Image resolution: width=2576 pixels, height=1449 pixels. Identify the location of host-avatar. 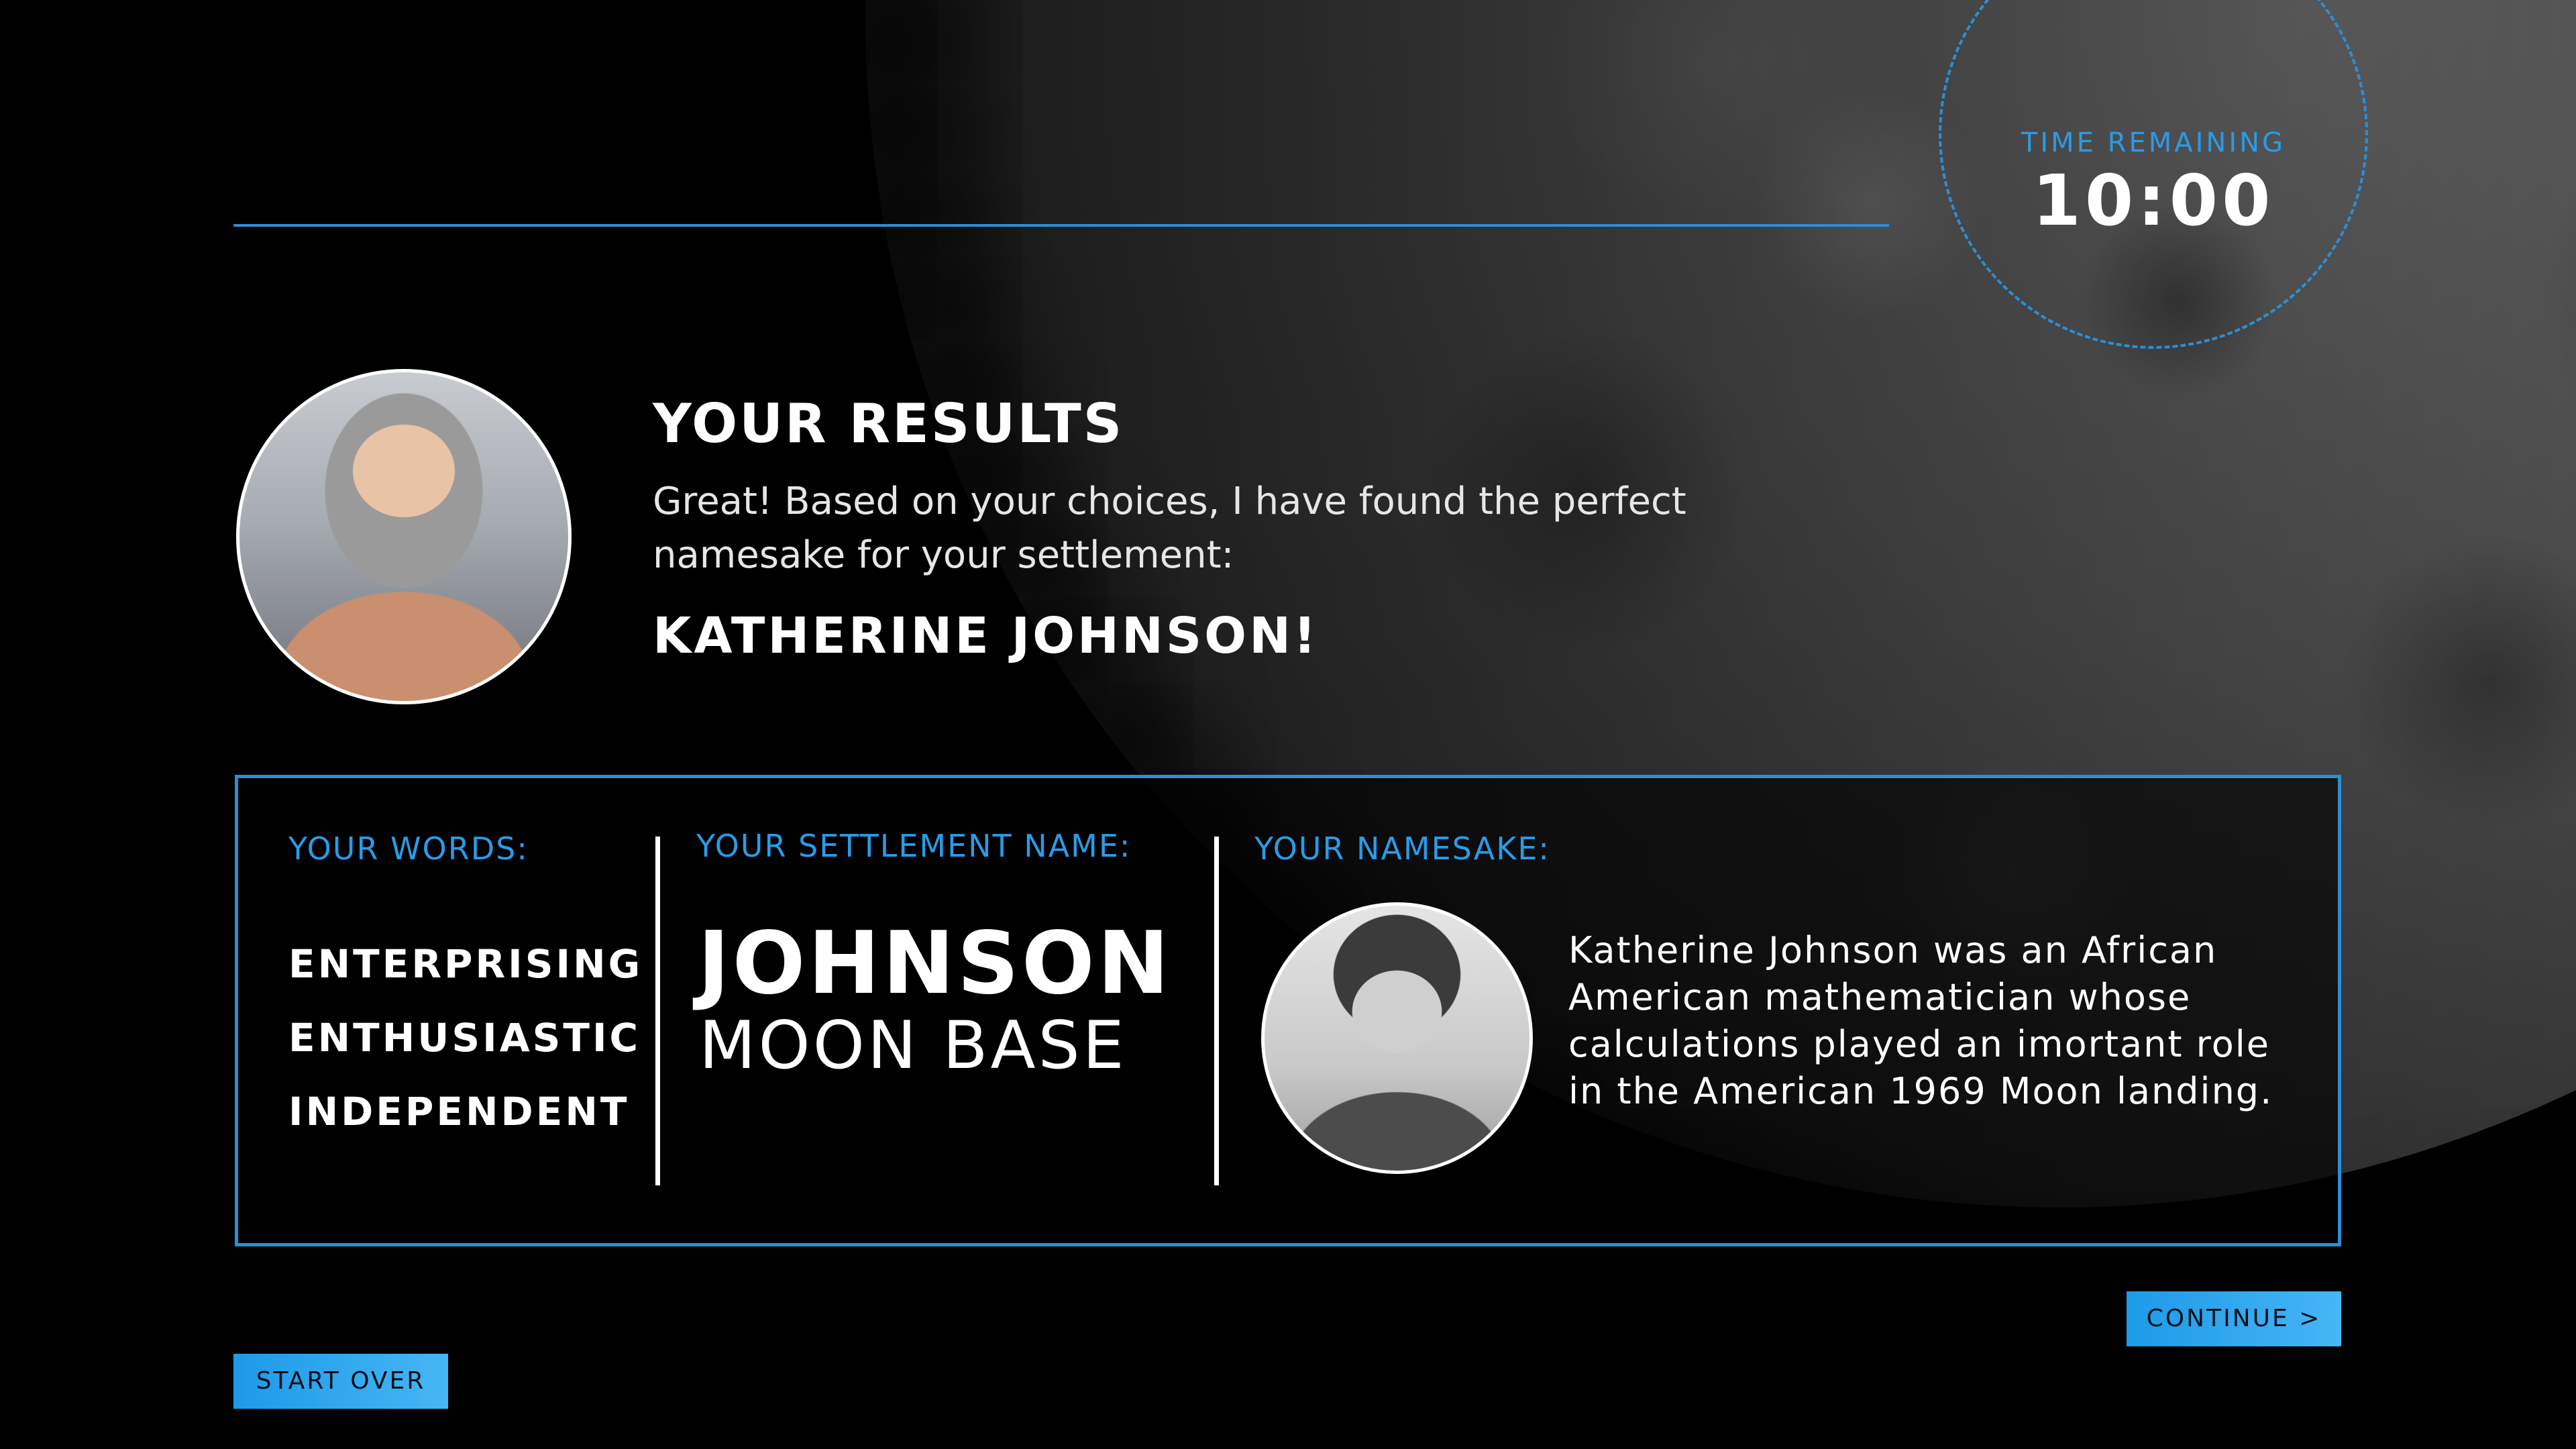
(404, 536).